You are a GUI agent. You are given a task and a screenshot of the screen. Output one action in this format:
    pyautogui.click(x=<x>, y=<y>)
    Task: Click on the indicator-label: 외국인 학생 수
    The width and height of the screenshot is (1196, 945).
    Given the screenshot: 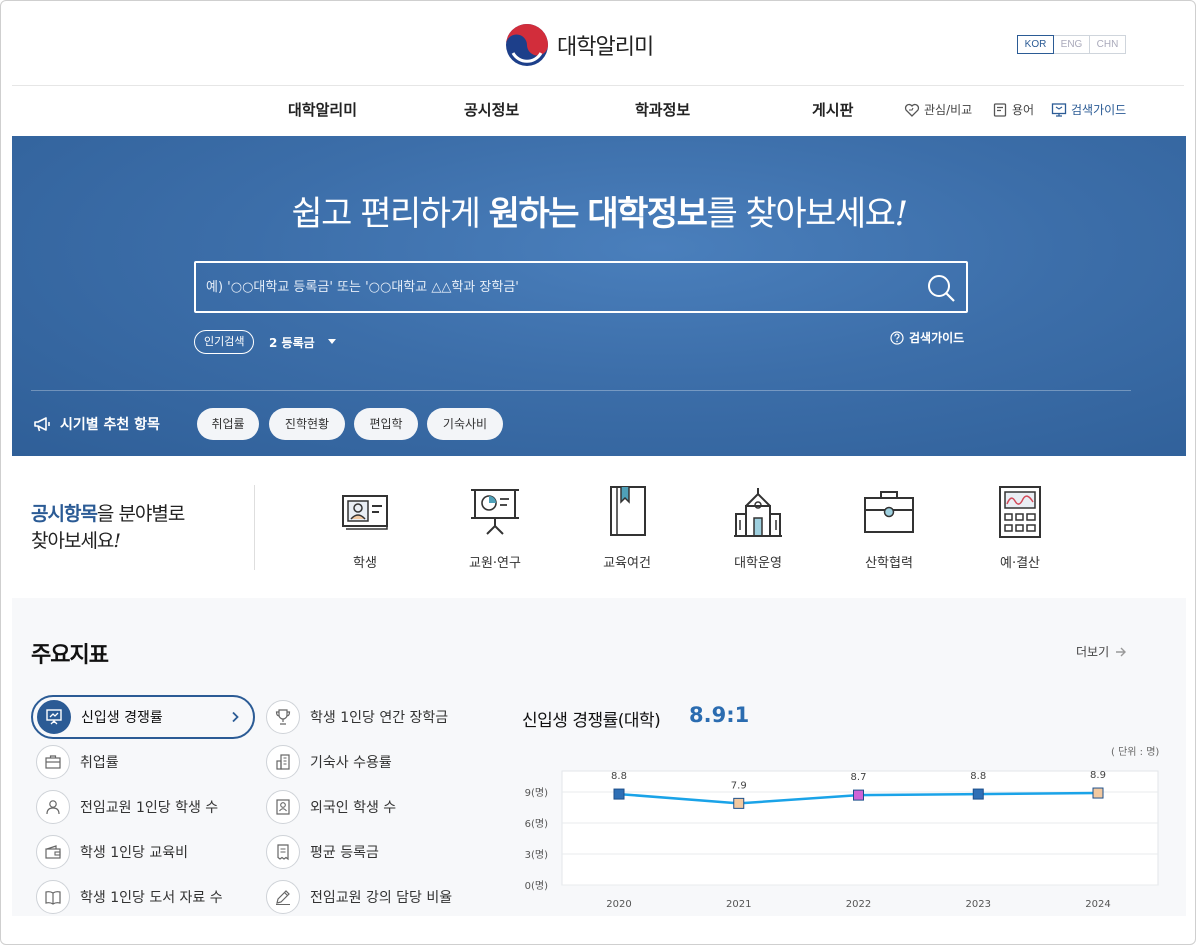 What is the action you would take?
    pyautogui.click(x=353, y=808)
    